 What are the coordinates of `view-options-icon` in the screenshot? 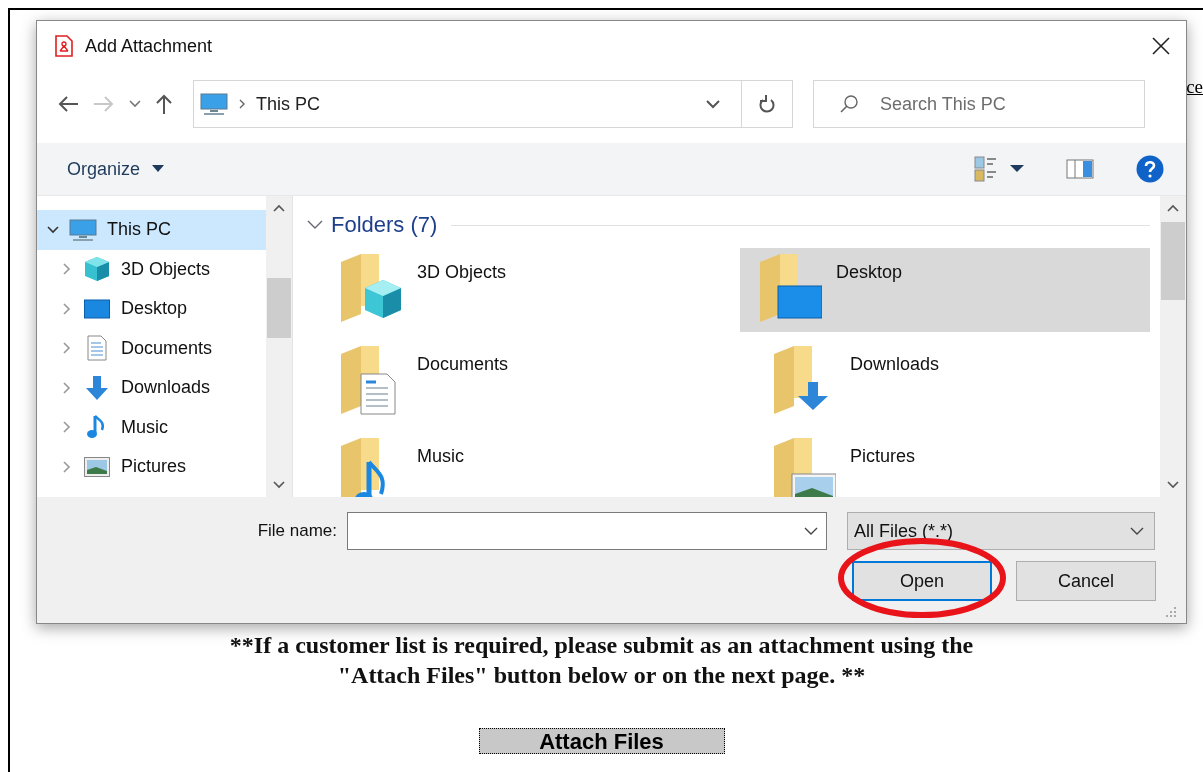 It's located at (986, 169).